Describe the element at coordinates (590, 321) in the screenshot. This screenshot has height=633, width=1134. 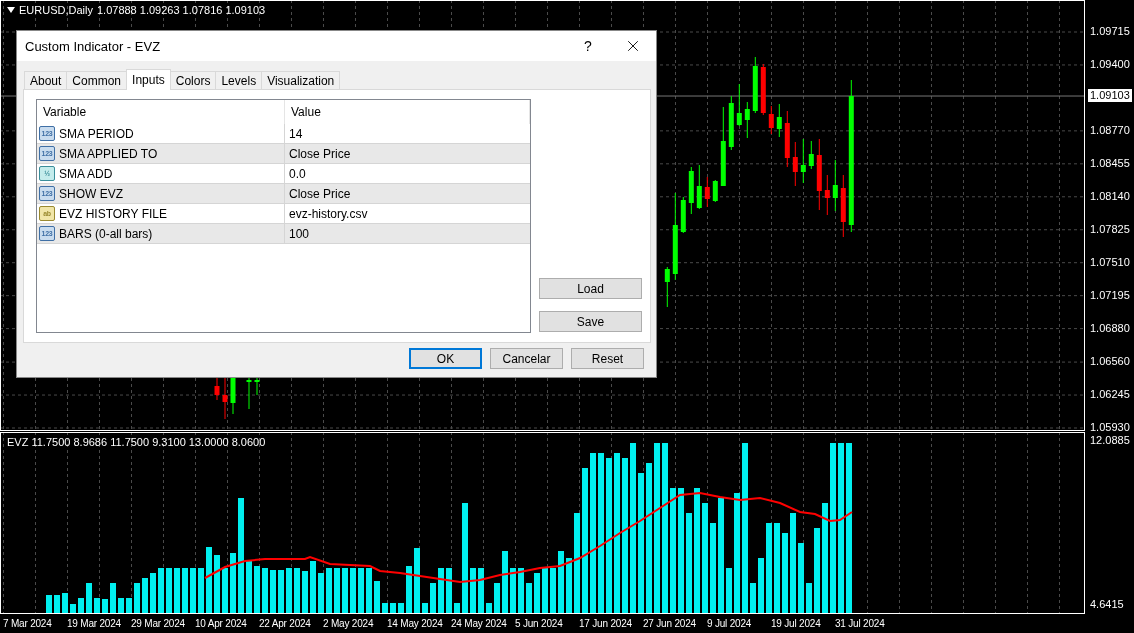
I see `side-button: Save` at that location.